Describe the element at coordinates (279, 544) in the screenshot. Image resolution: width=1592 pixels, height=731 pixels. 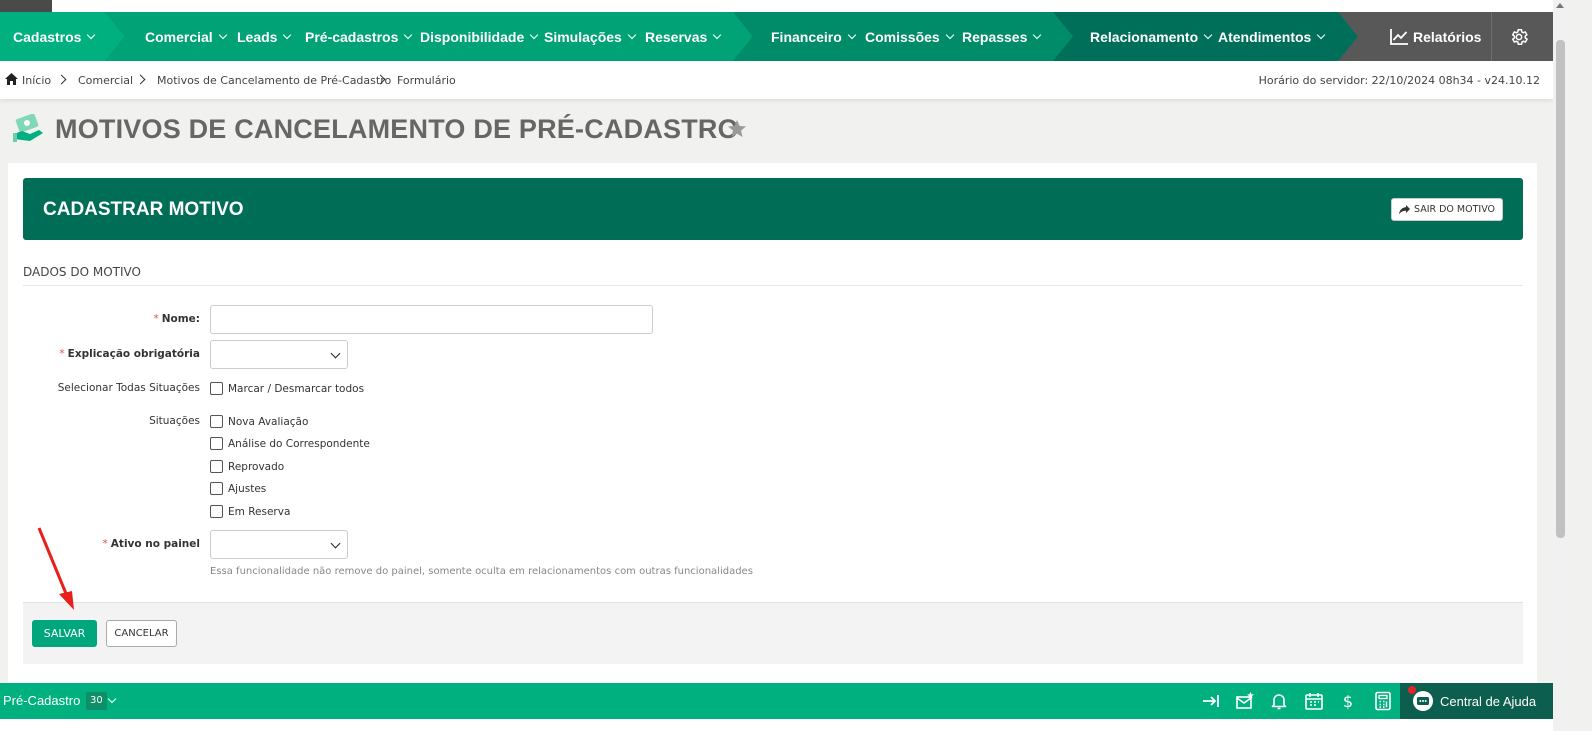
I see `ativo-select` at that location.